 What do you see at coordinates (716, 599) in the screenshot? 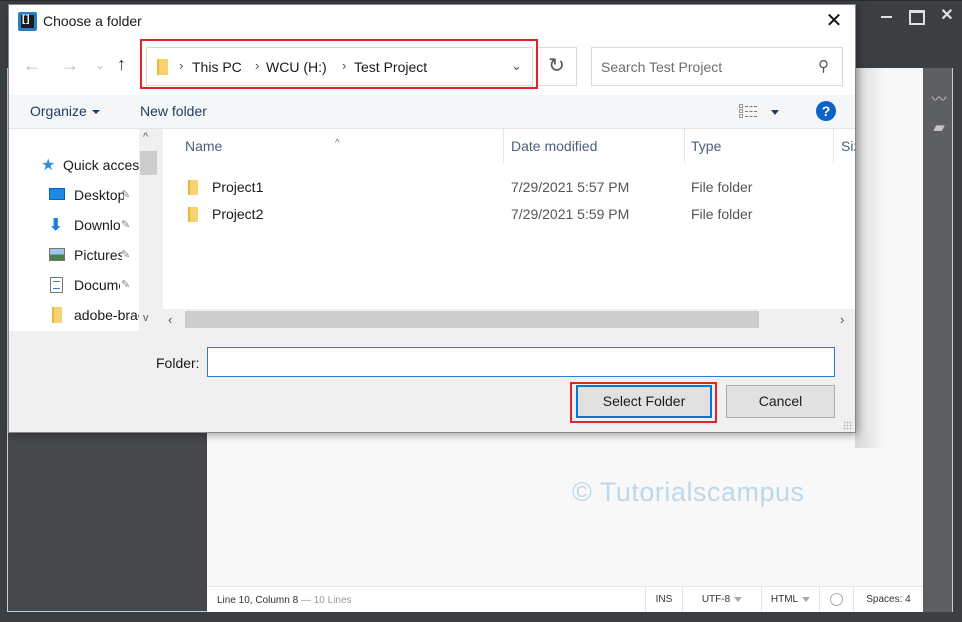
I see `encoding-label: UTF-8` at bounding box center [716, 599].